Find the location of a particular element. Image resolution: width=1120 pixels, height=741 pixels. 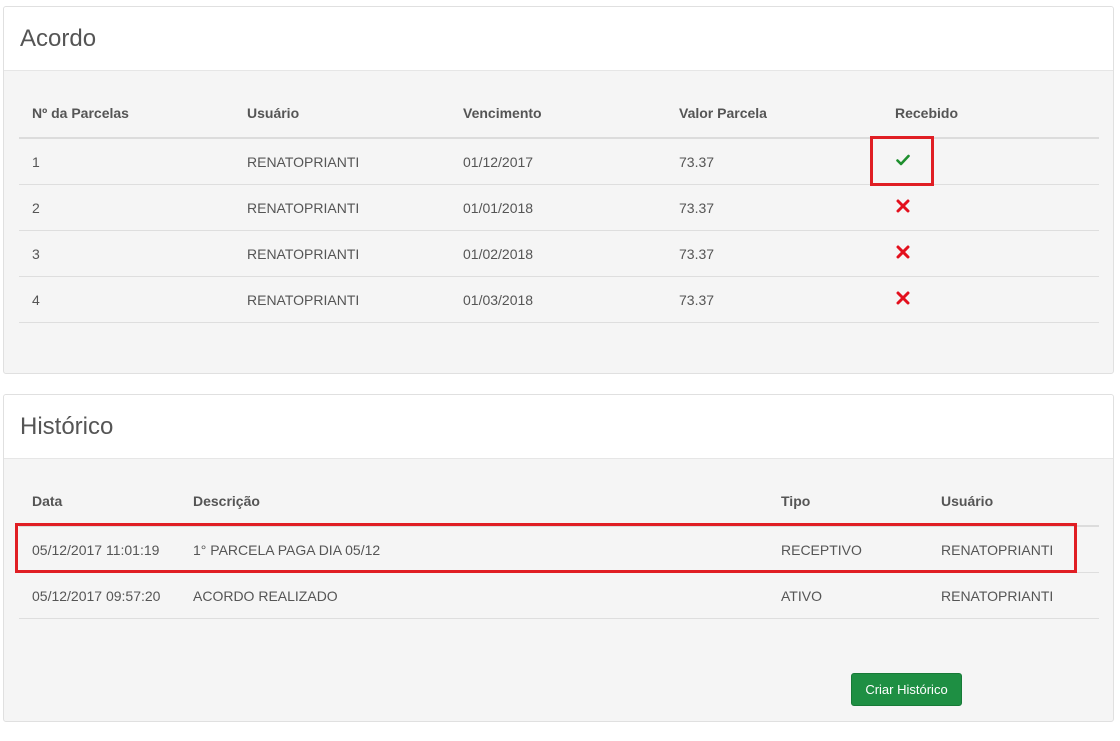

acordo-panel-heading: Acordo is located at coordinates (558, 39).